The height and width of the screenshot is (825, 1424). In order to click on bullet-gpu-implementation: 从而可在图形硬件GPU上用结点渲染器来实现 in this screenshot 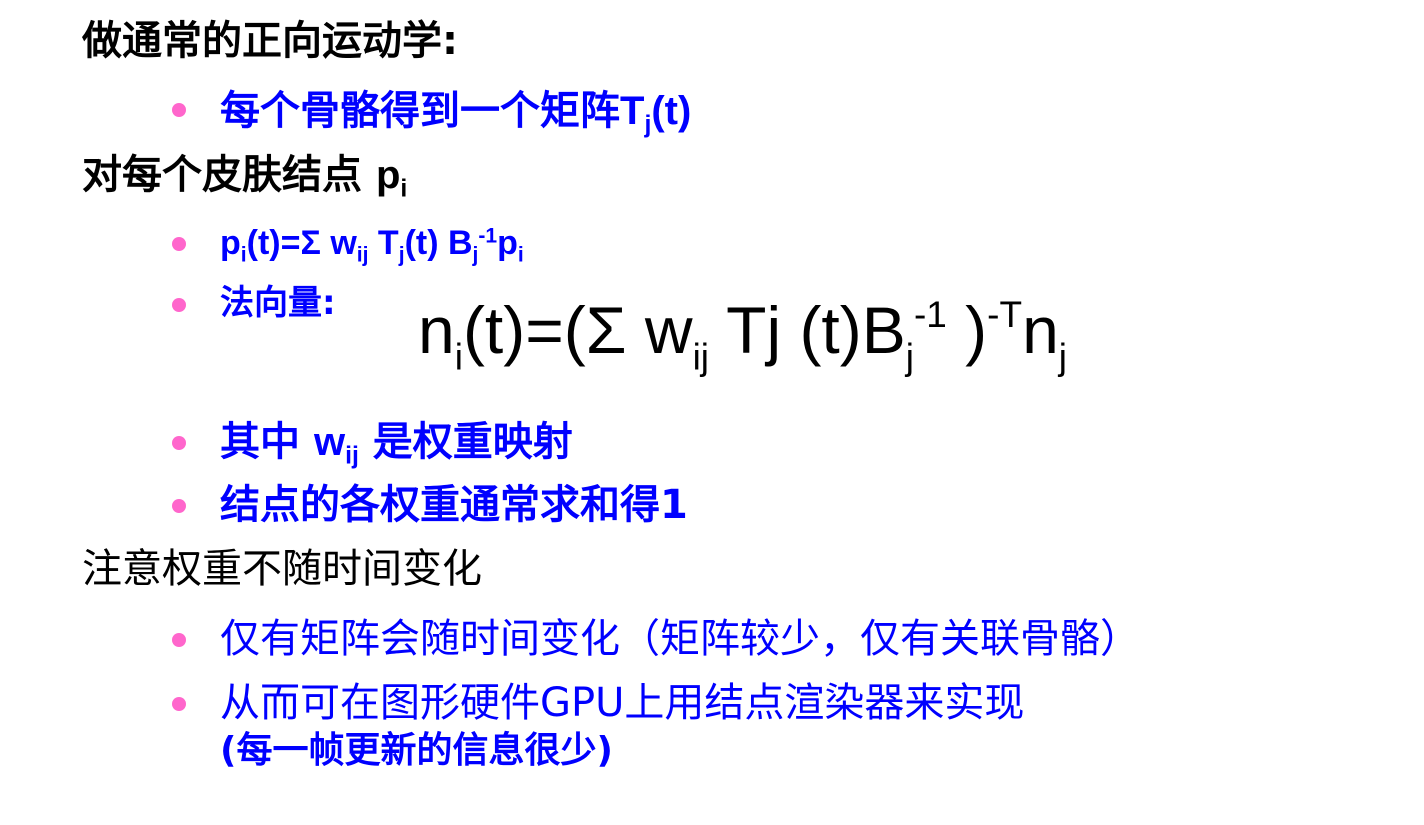, I will do `click(622, 703)`.